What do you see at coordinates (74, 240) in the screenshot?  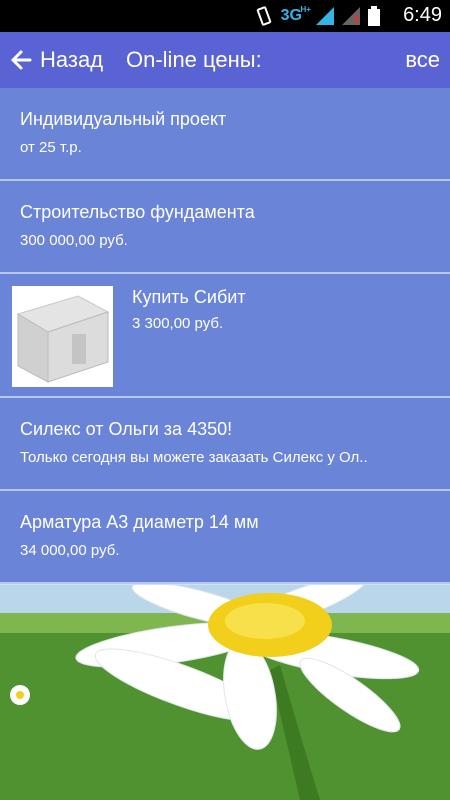 I see `item-subtitle: 300 000,00 руб.` at bounding box center [74, 240].